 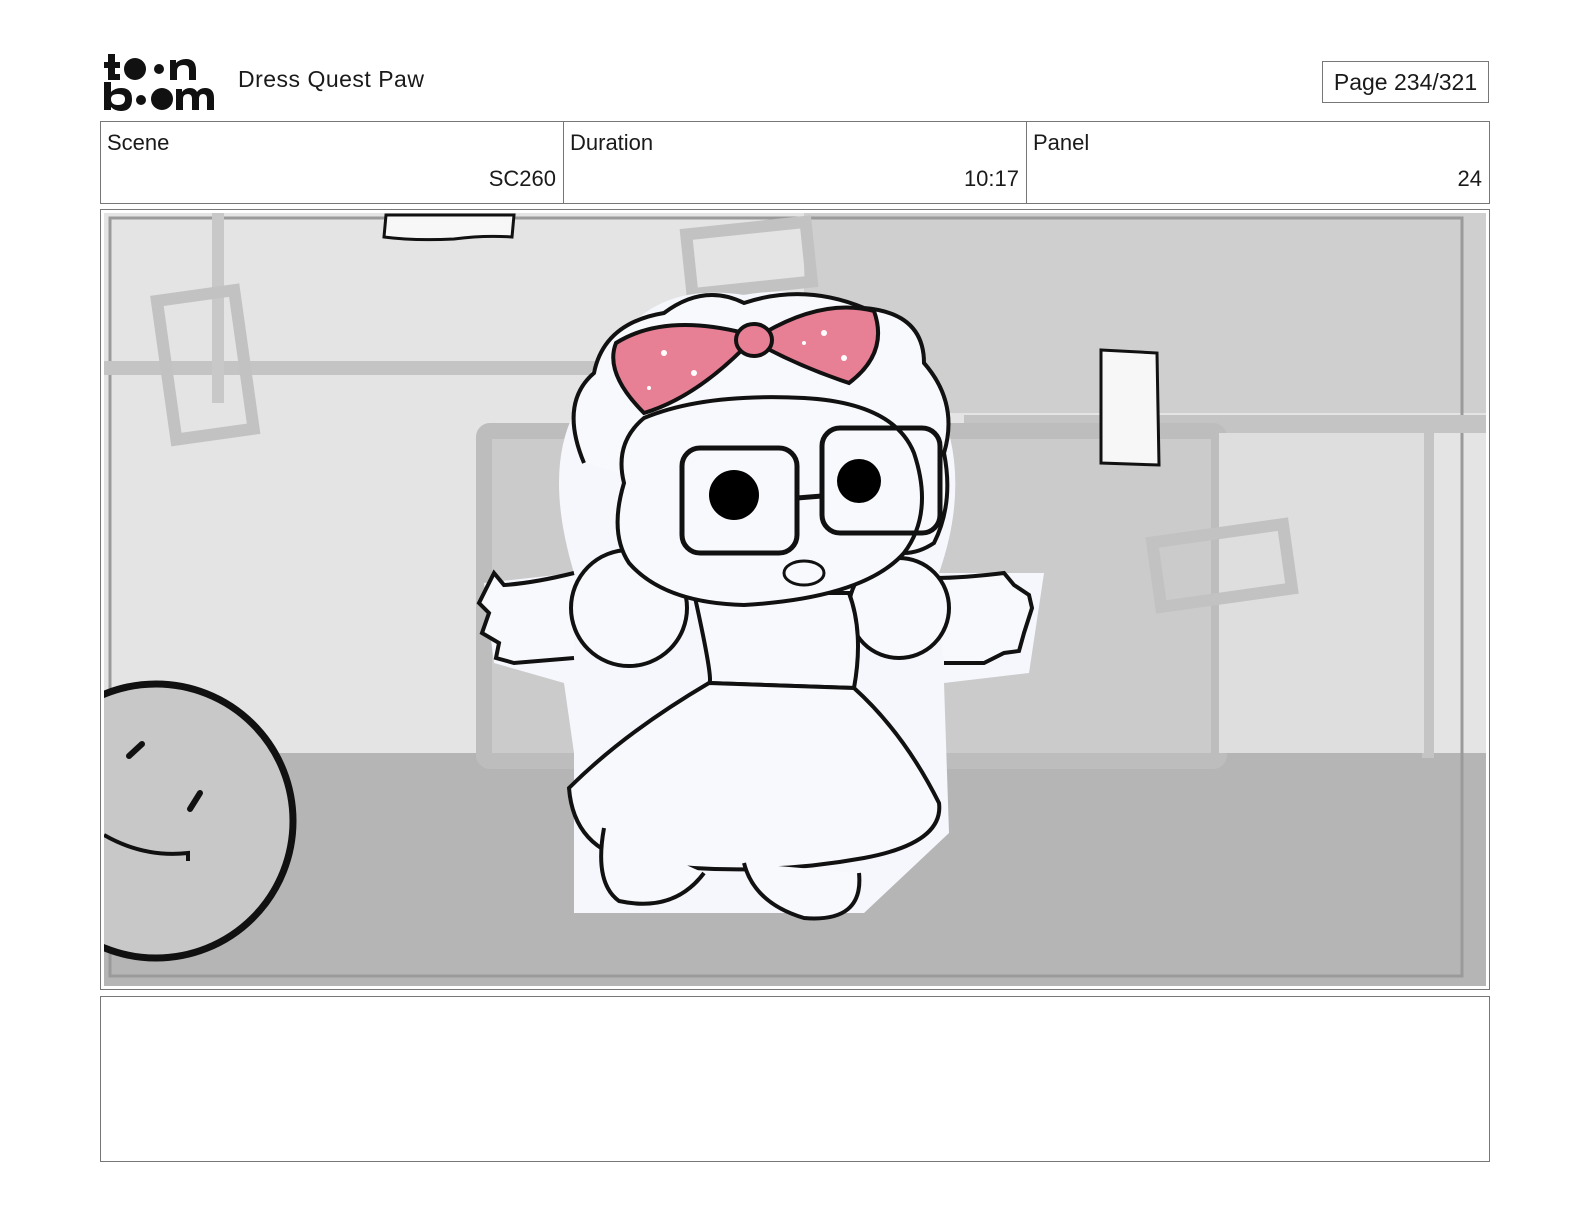 I want to click on scene-value: SC260, so click(x=522, y=178).